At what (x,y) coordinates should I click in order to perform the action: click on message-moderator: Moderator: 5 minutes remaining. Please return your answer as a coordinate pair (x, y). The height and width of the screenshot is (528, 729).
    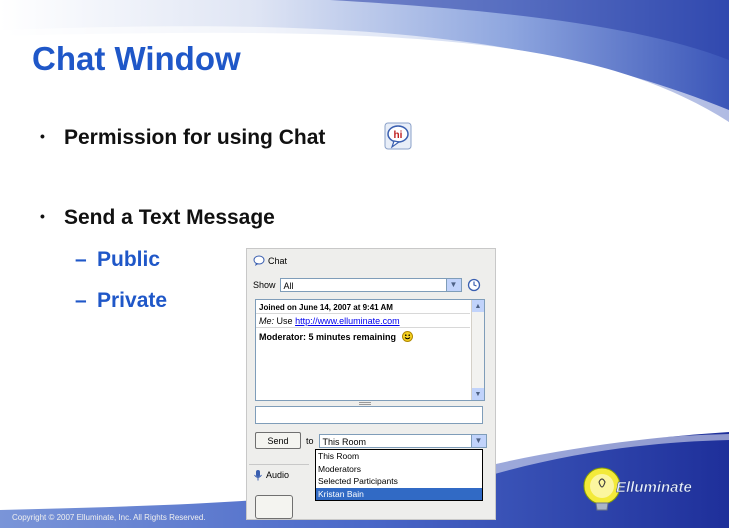
    Looking at the image, I should click on (336, 336).